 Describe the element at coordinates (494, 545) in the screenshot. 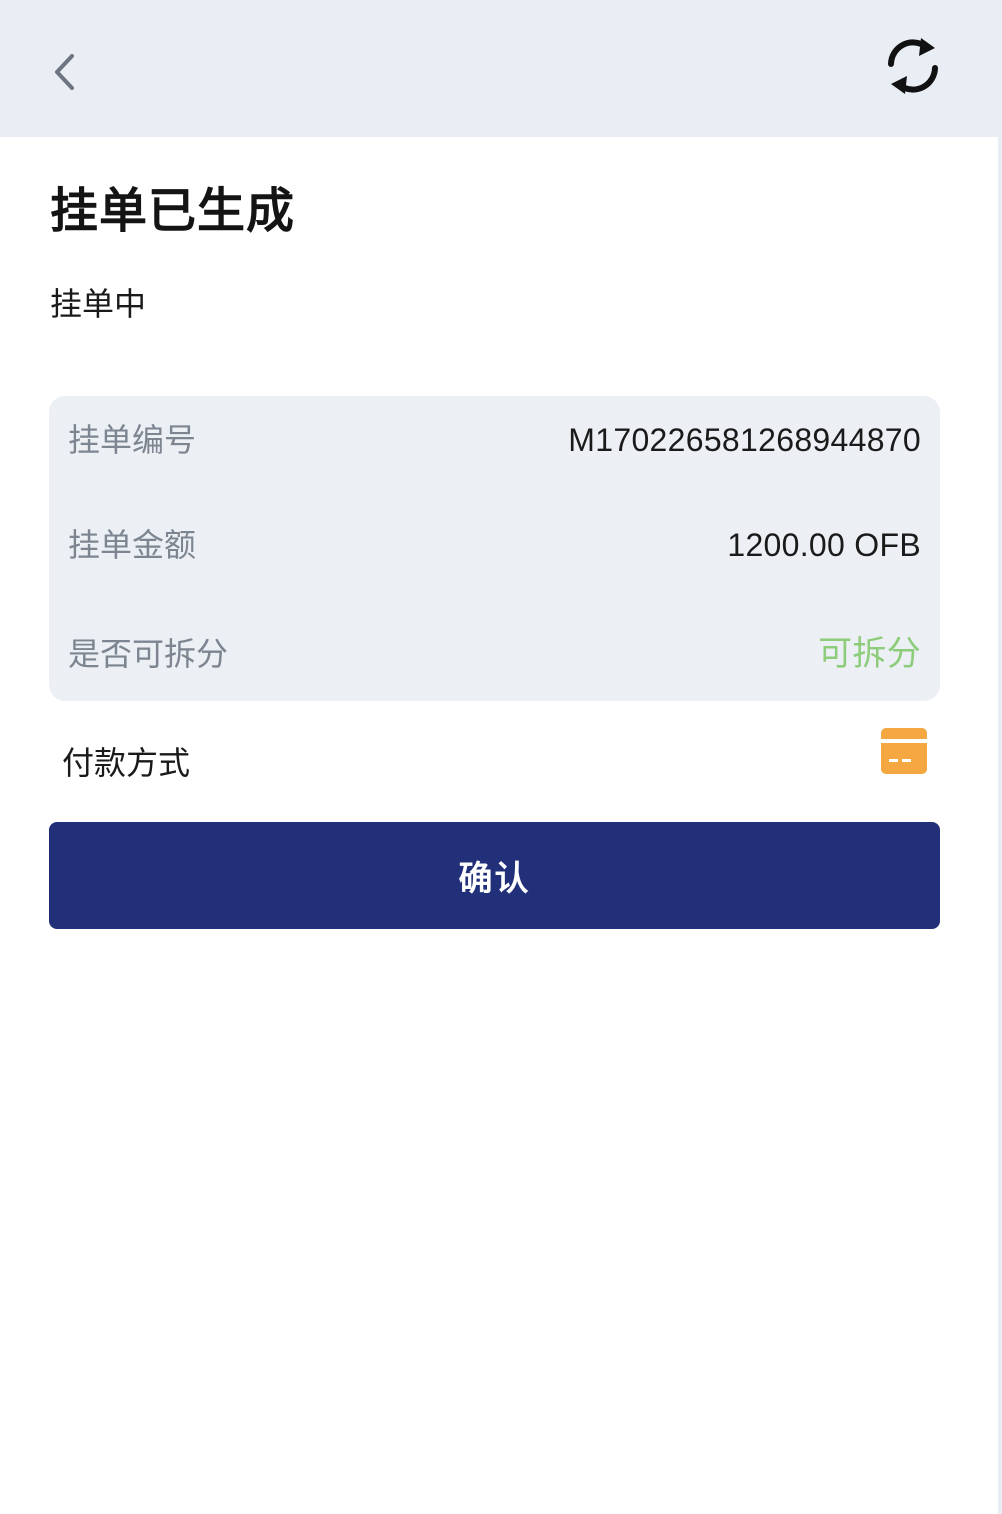

I see `order-amount-row: 挂单金额 1200.00 OFB` at that location.